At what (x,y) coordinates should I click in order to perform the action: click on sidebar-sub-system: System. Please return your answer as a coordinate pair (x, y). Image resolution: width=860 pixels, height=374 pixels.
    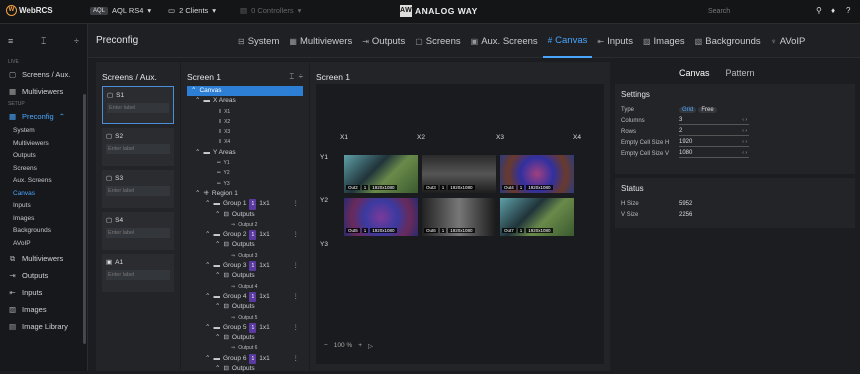
    Looking at the image, I should click on (43, 131).